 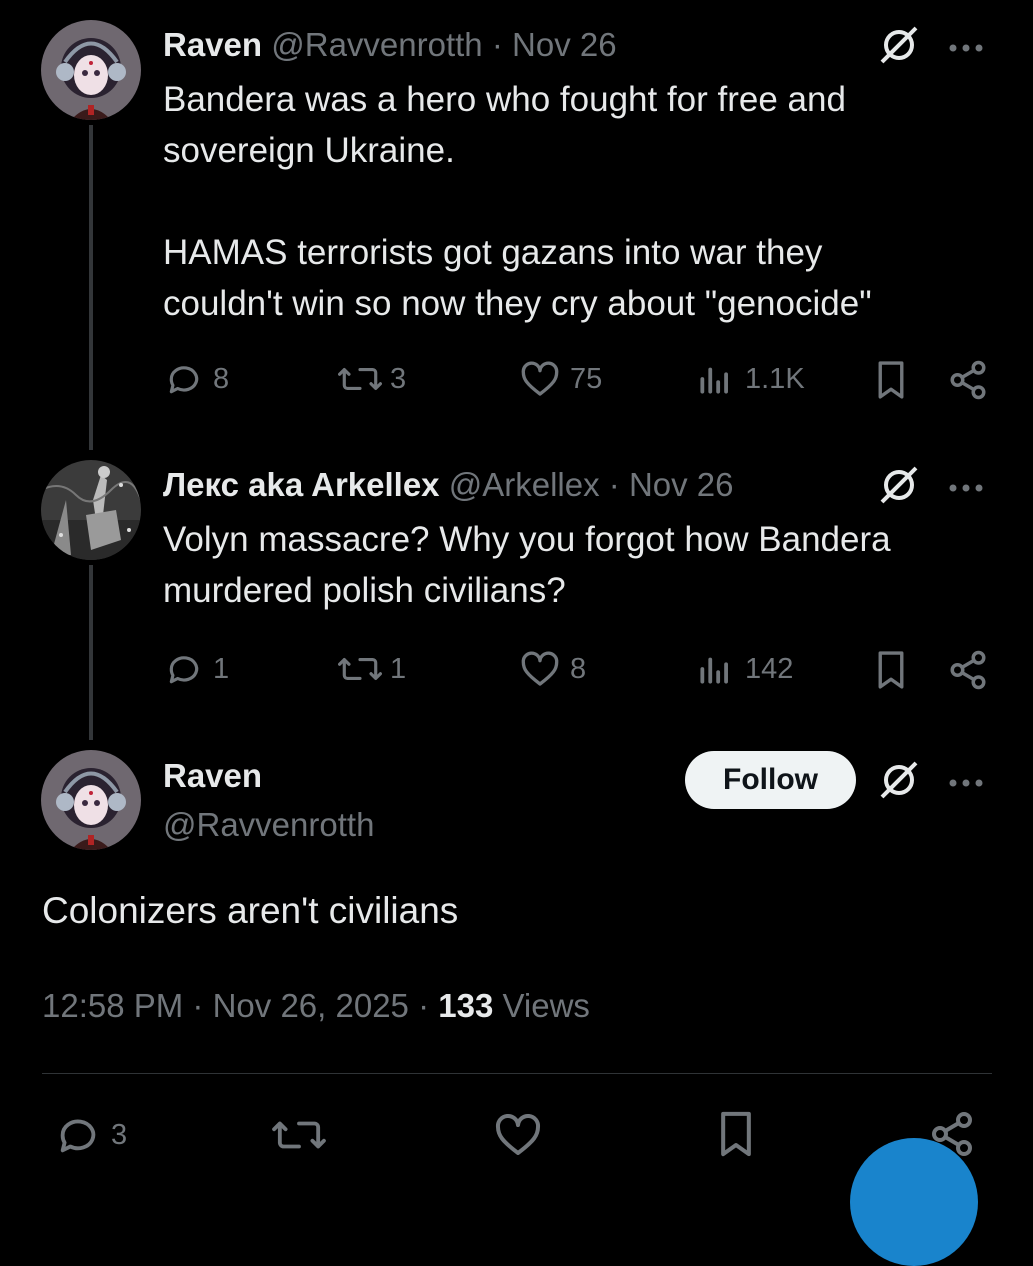 What do you see at coordinates (769, 668) in the screenshot?
I see `views-count: 142` at bounding box center [769, 668].